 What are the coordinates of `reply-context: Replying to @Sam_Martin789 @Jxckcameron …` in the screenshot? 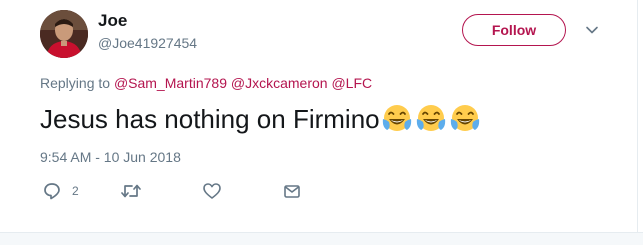 It's located at (206, 83).